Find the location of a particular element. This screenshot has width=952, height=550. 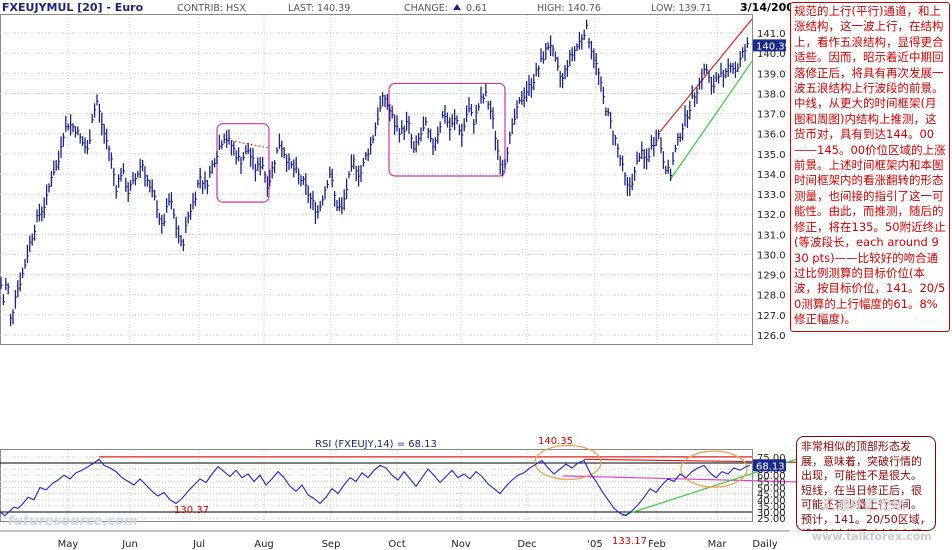

neckline-dashed is located at coordinates (247, 144).